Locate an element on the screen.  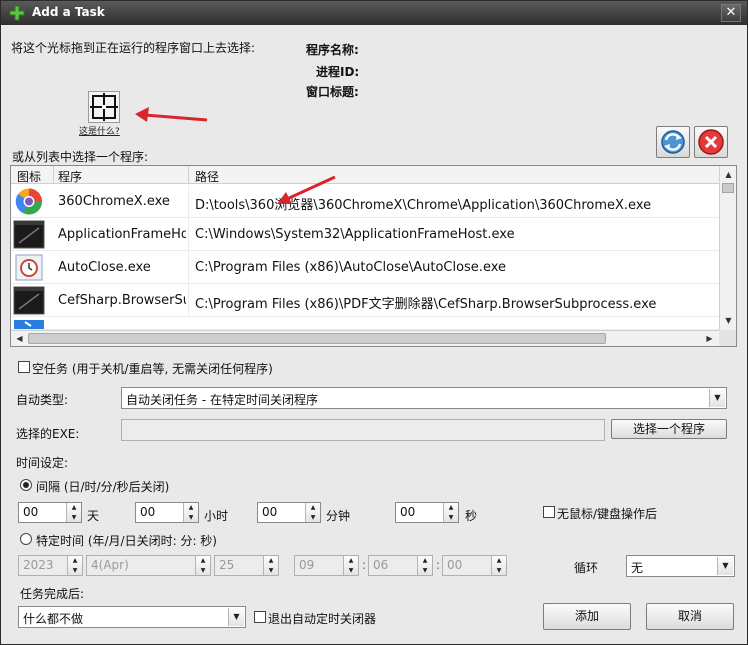
hscroll-thumb is located at coordinates (317, 338).